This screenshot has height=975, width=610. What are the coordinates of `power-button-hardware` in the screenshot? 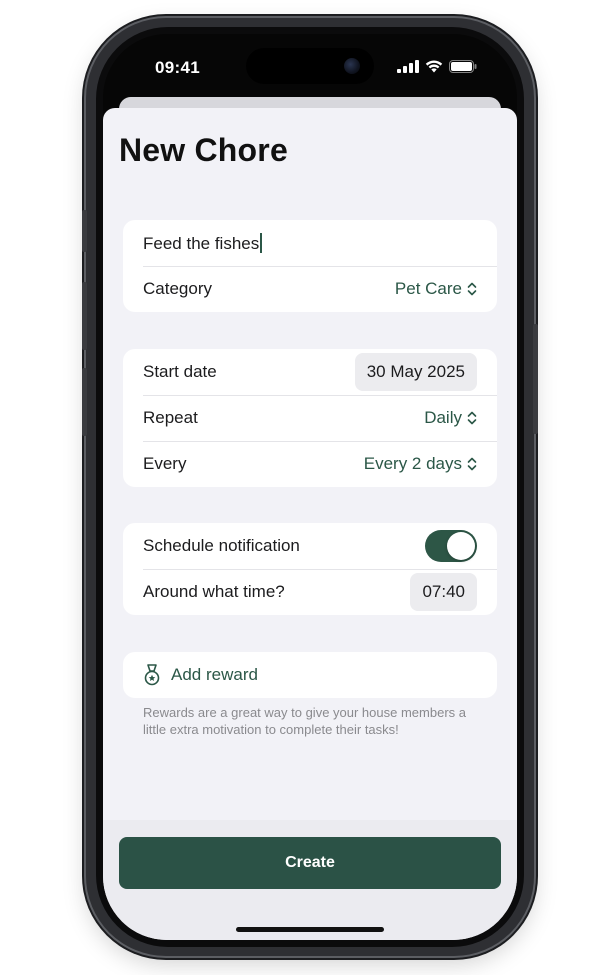 It's located at (535, 379).